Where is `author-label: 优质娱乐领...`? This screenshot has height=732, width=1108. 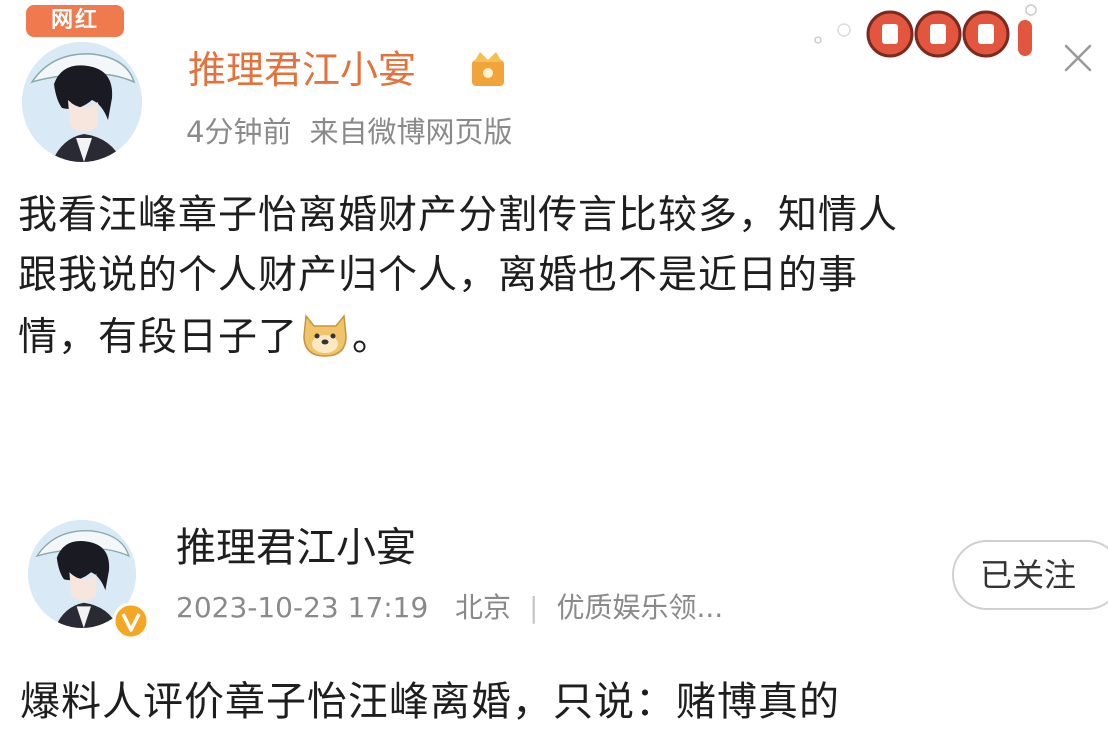
author-label: 优质娱乐领... is located at coordinates (639, 607).